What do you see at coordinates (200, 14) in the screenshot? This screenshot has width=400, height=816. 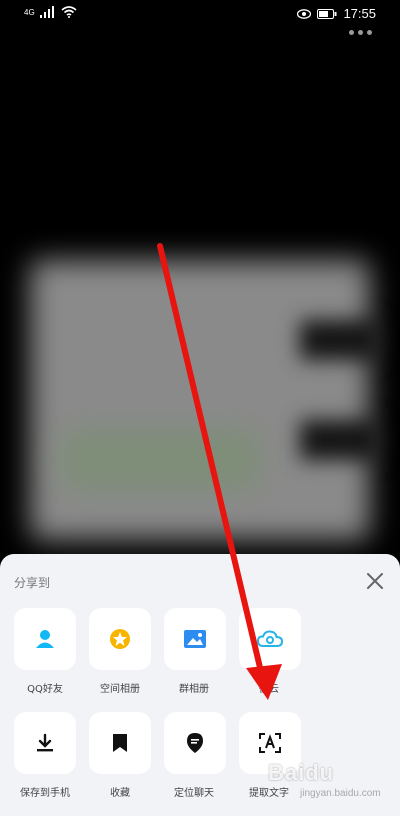 I see `status-bar: 4G 17:55` at bounding box center [200, 14].